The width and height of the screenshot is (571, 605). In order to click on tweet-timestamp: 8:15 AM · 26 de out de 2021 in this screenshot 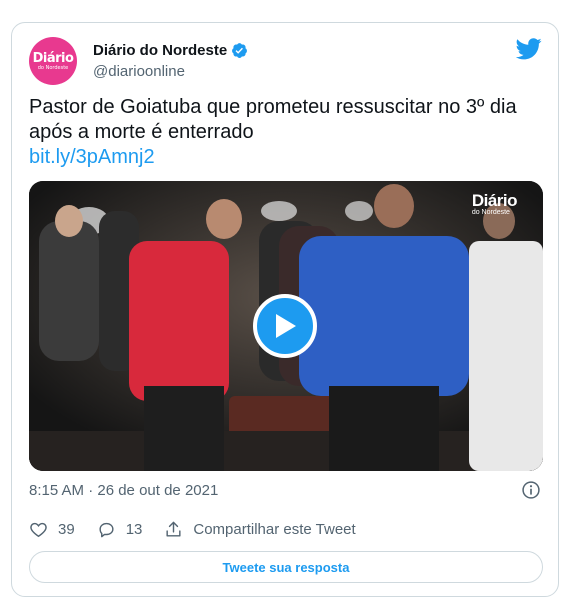, I will do `click(123, 490)`.